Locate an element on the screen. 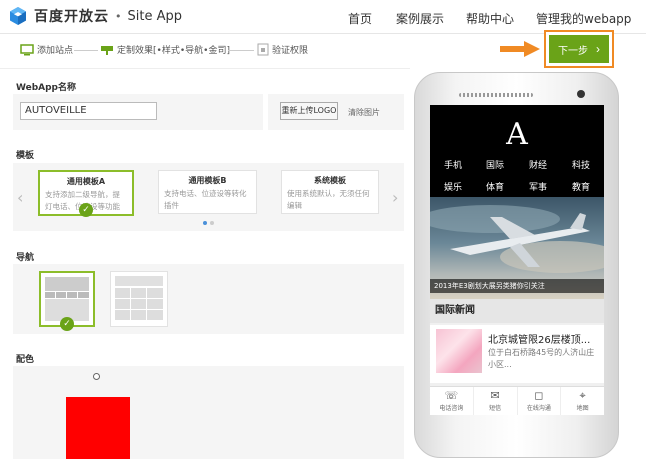 Image resolution: width=646 pixels, height=459 pixels. color-swatch is located at coordinates (98, 428).